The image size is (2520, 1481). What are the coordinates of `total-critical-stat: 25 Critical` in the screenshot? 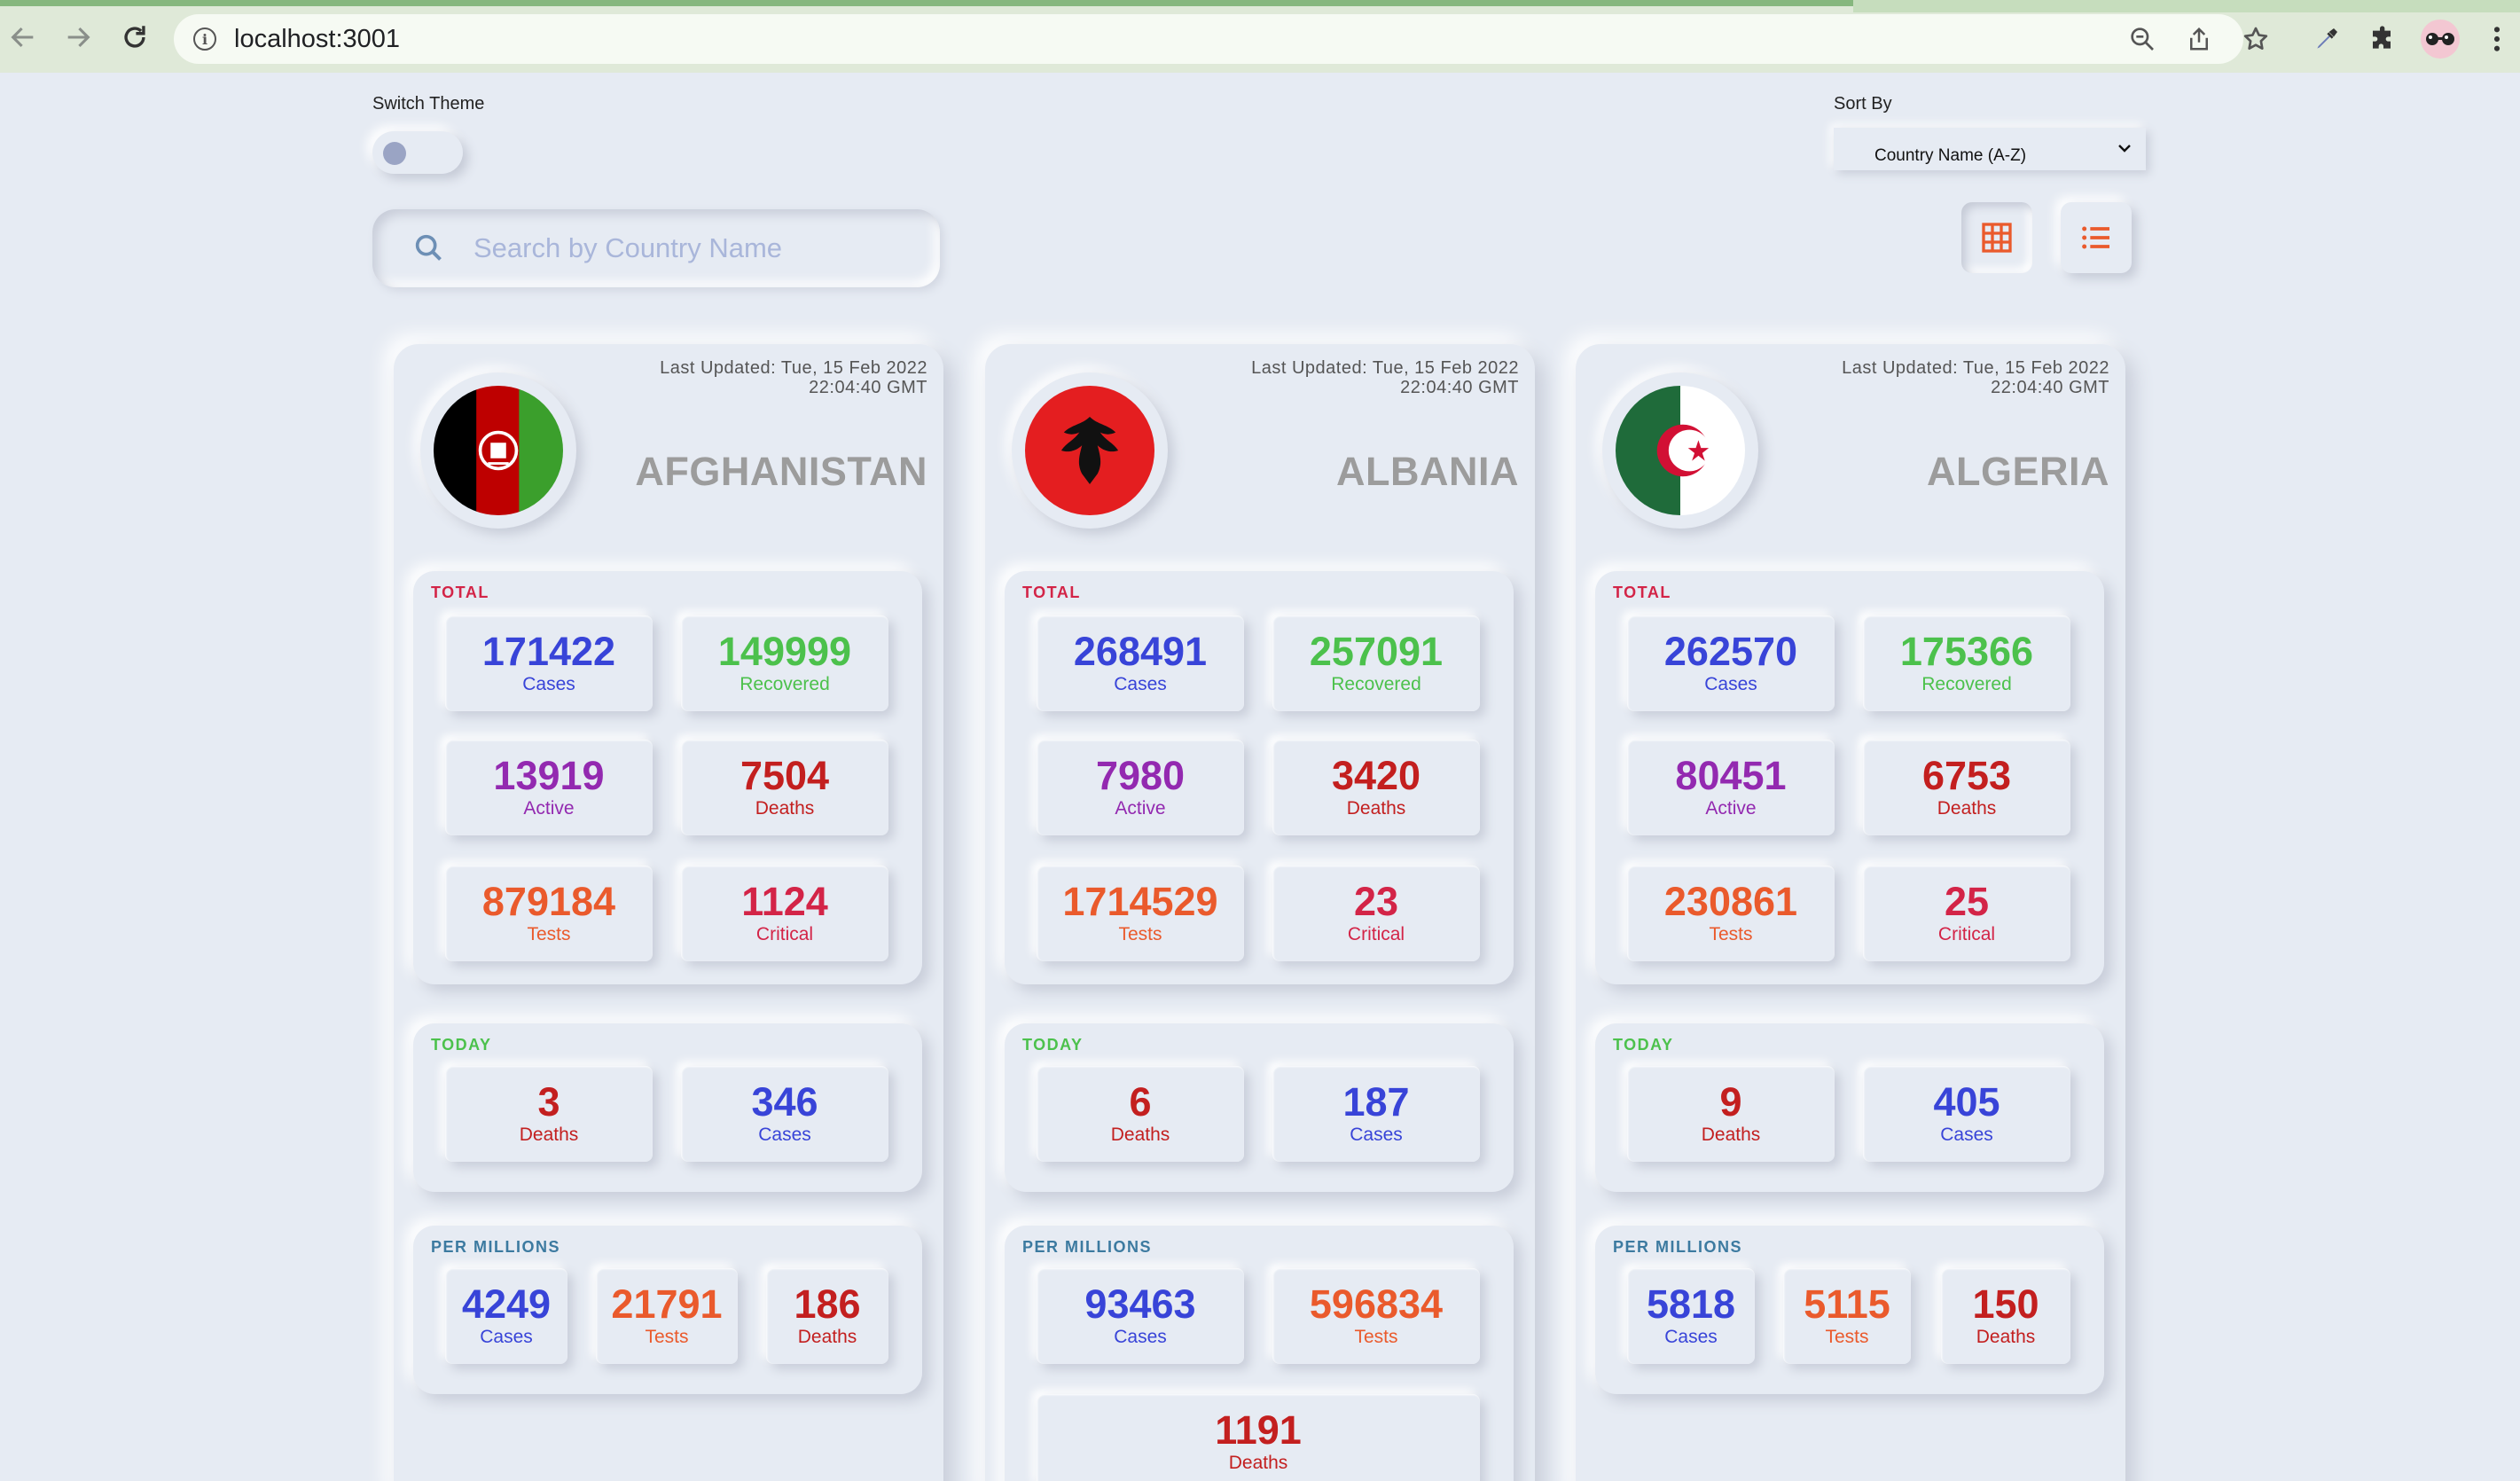 It's located at (1967, 913).